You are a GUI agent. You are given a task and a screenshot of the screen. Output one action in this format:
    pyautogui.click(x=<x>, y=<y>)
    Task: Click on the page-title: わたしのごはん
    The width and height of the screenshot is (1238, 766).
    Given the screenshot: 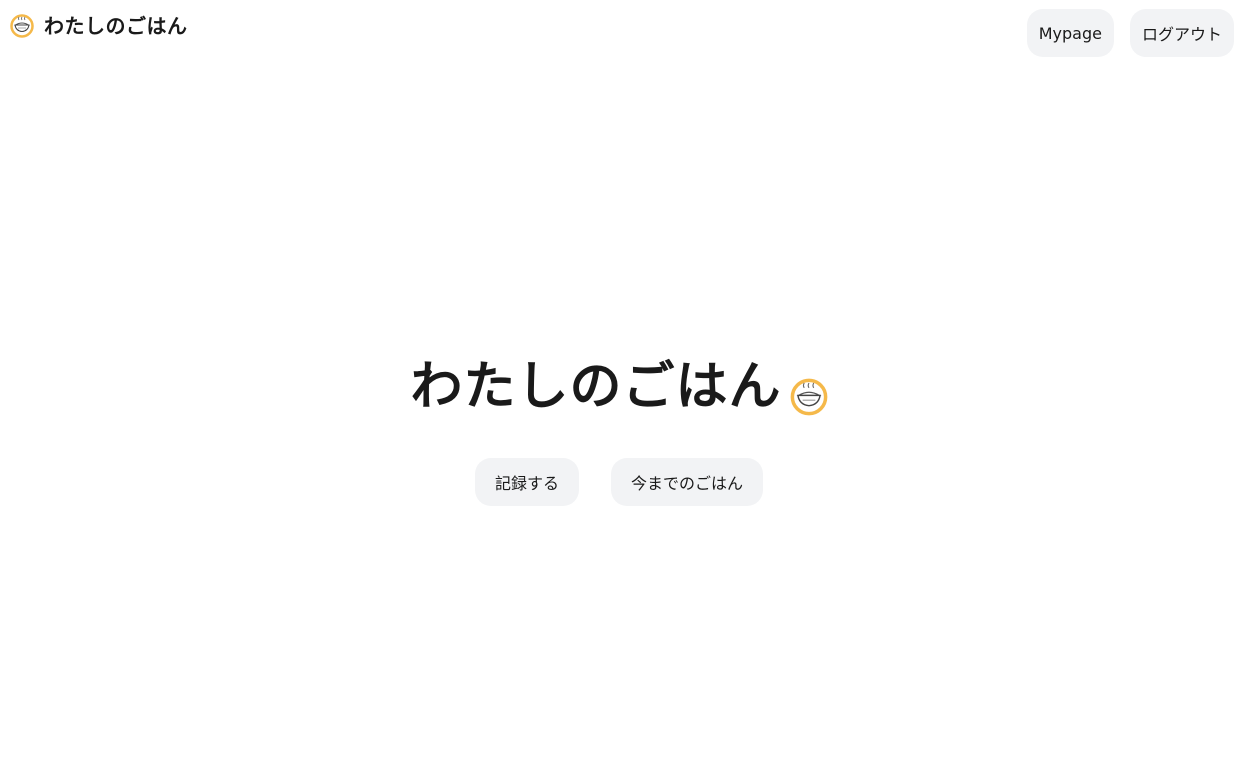 What is the action you would take?
    pyautogui.click(x=596, y=387)
    